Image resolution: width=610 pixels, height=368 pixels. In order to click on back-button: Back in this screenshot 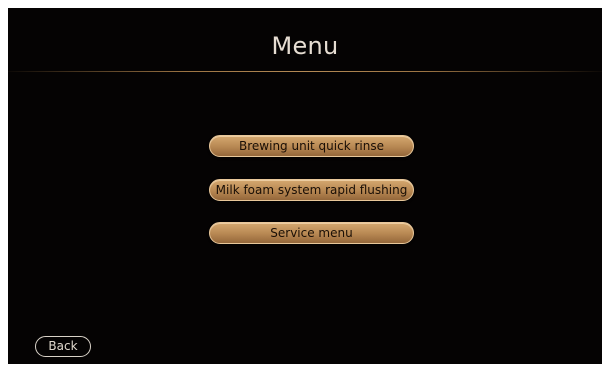, I will do `click(63, 346)`.